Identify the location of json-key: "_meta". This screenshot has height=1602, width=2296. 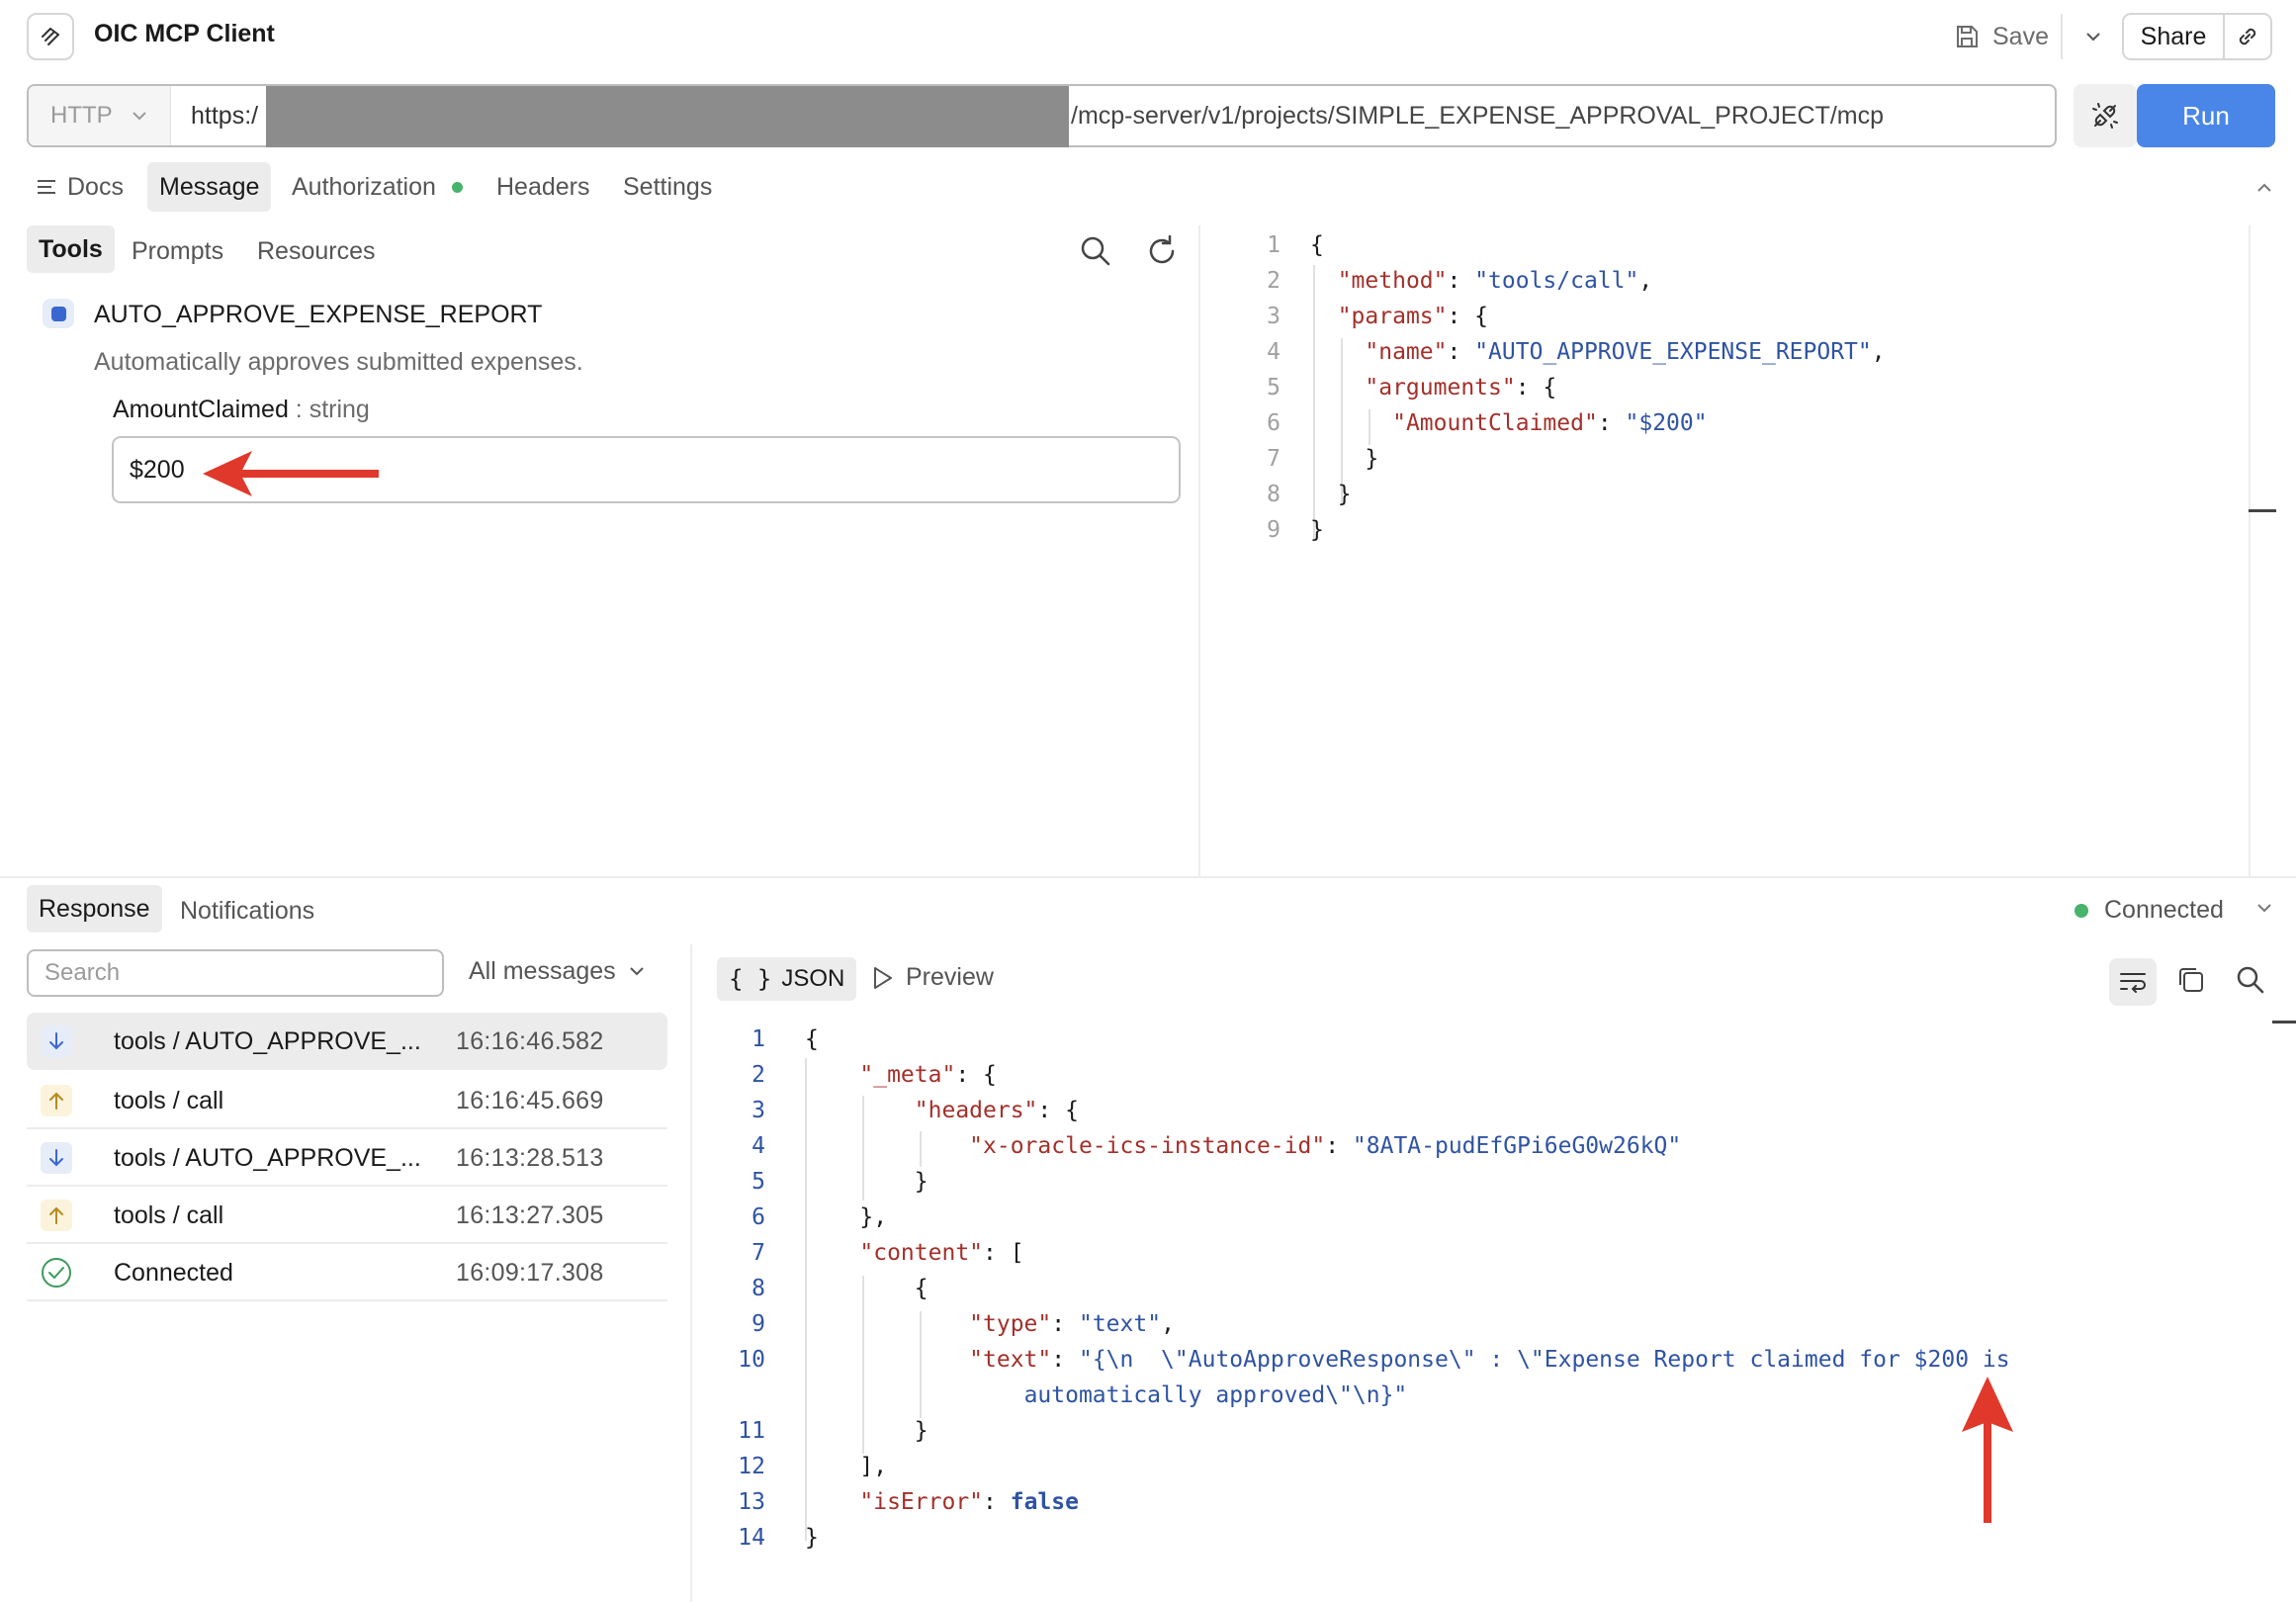
(907, 1075).